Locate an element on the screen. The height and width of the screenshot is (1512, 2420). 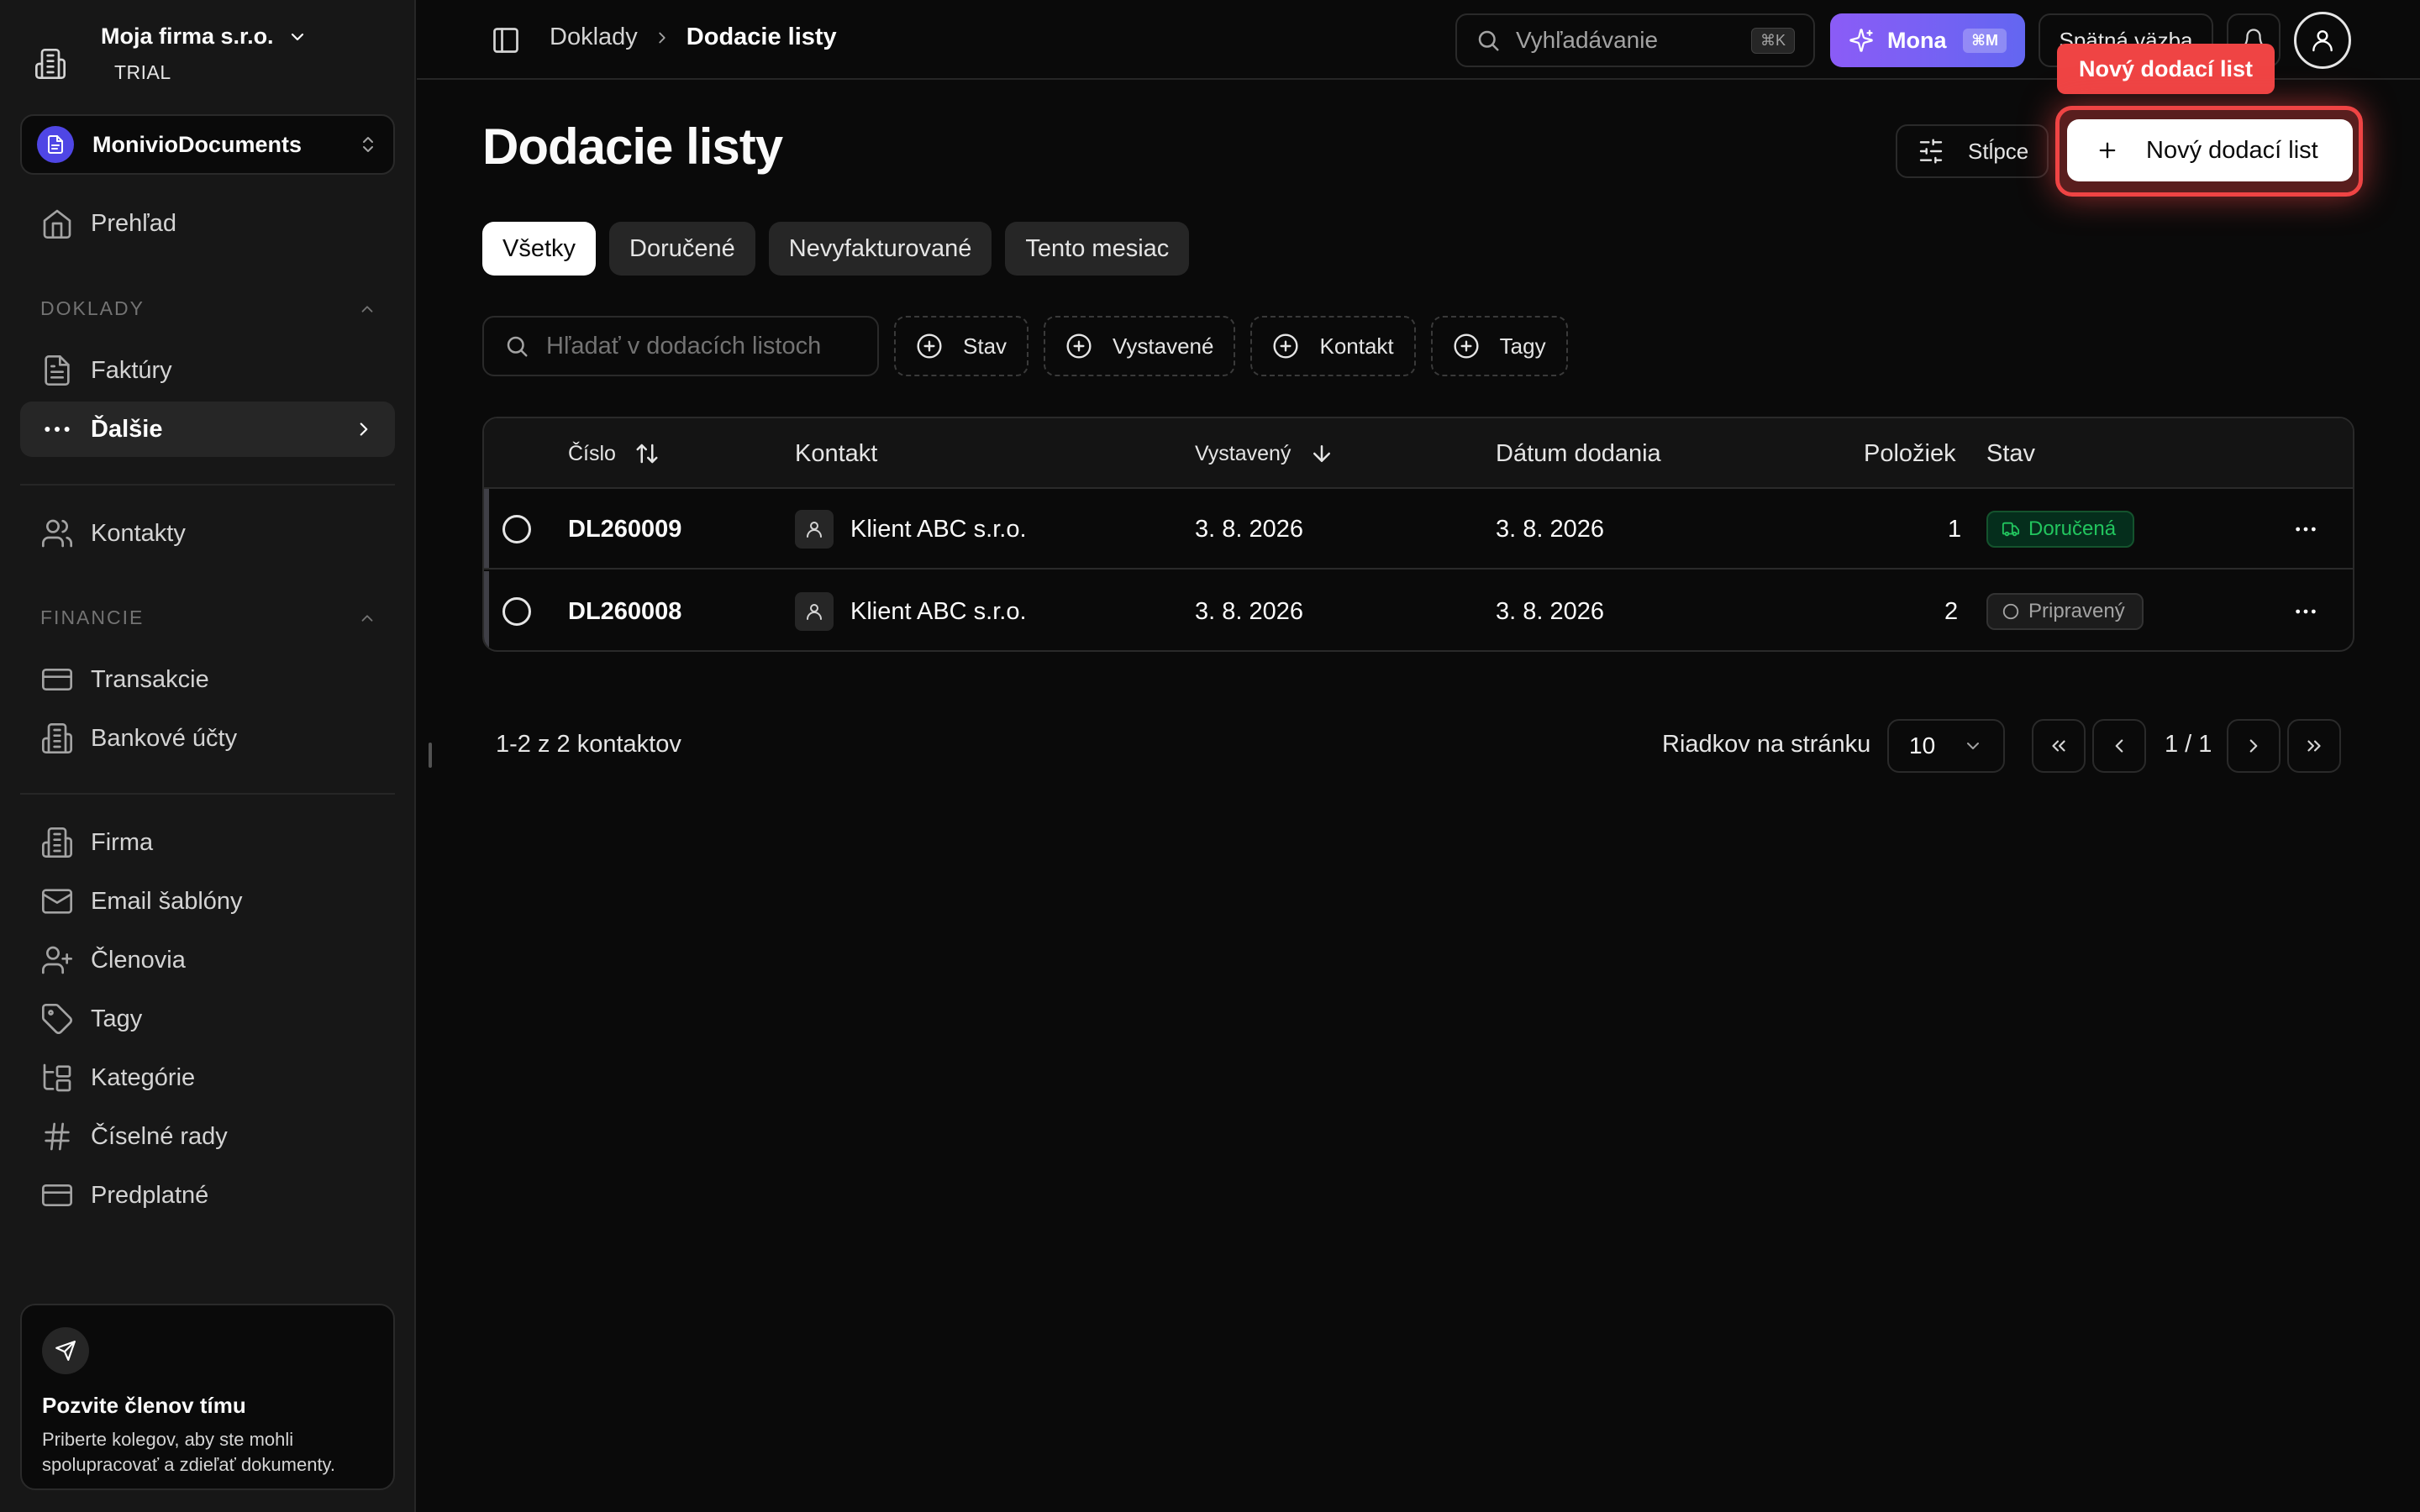
search-shortcut: ⌘K is located at coordinates (1772, 40).